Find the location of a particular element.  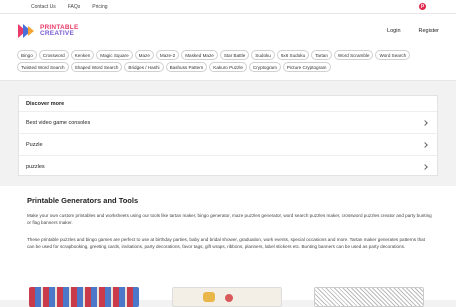

tag-crossword: Crossword is located at coordinates (53, 55).